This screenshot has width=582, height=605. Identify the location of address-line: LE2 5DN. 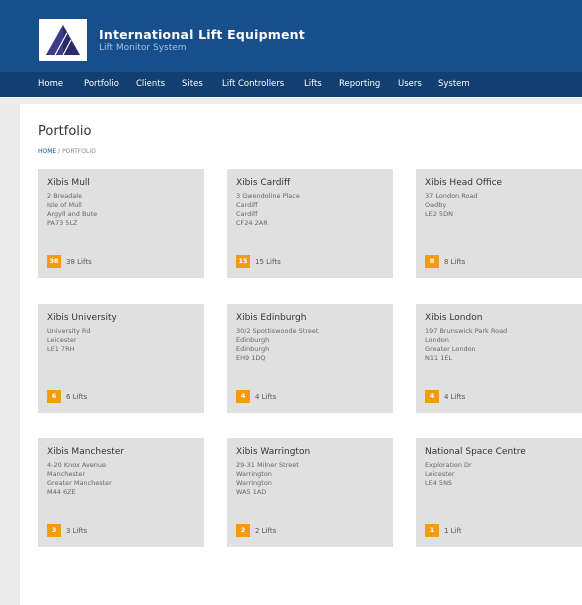
(439, 214).